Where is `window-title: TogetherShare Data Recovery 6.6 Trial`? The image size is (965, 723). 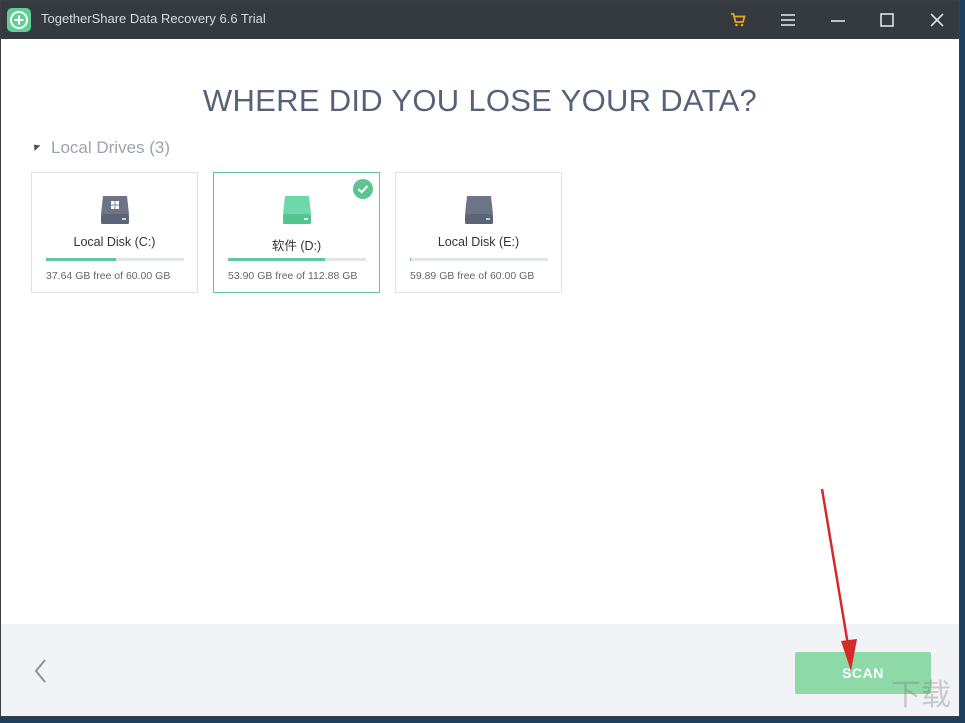 window-title: TogetherShare Data Recovery 6.6 Trial is located at coordinates (153, 18).